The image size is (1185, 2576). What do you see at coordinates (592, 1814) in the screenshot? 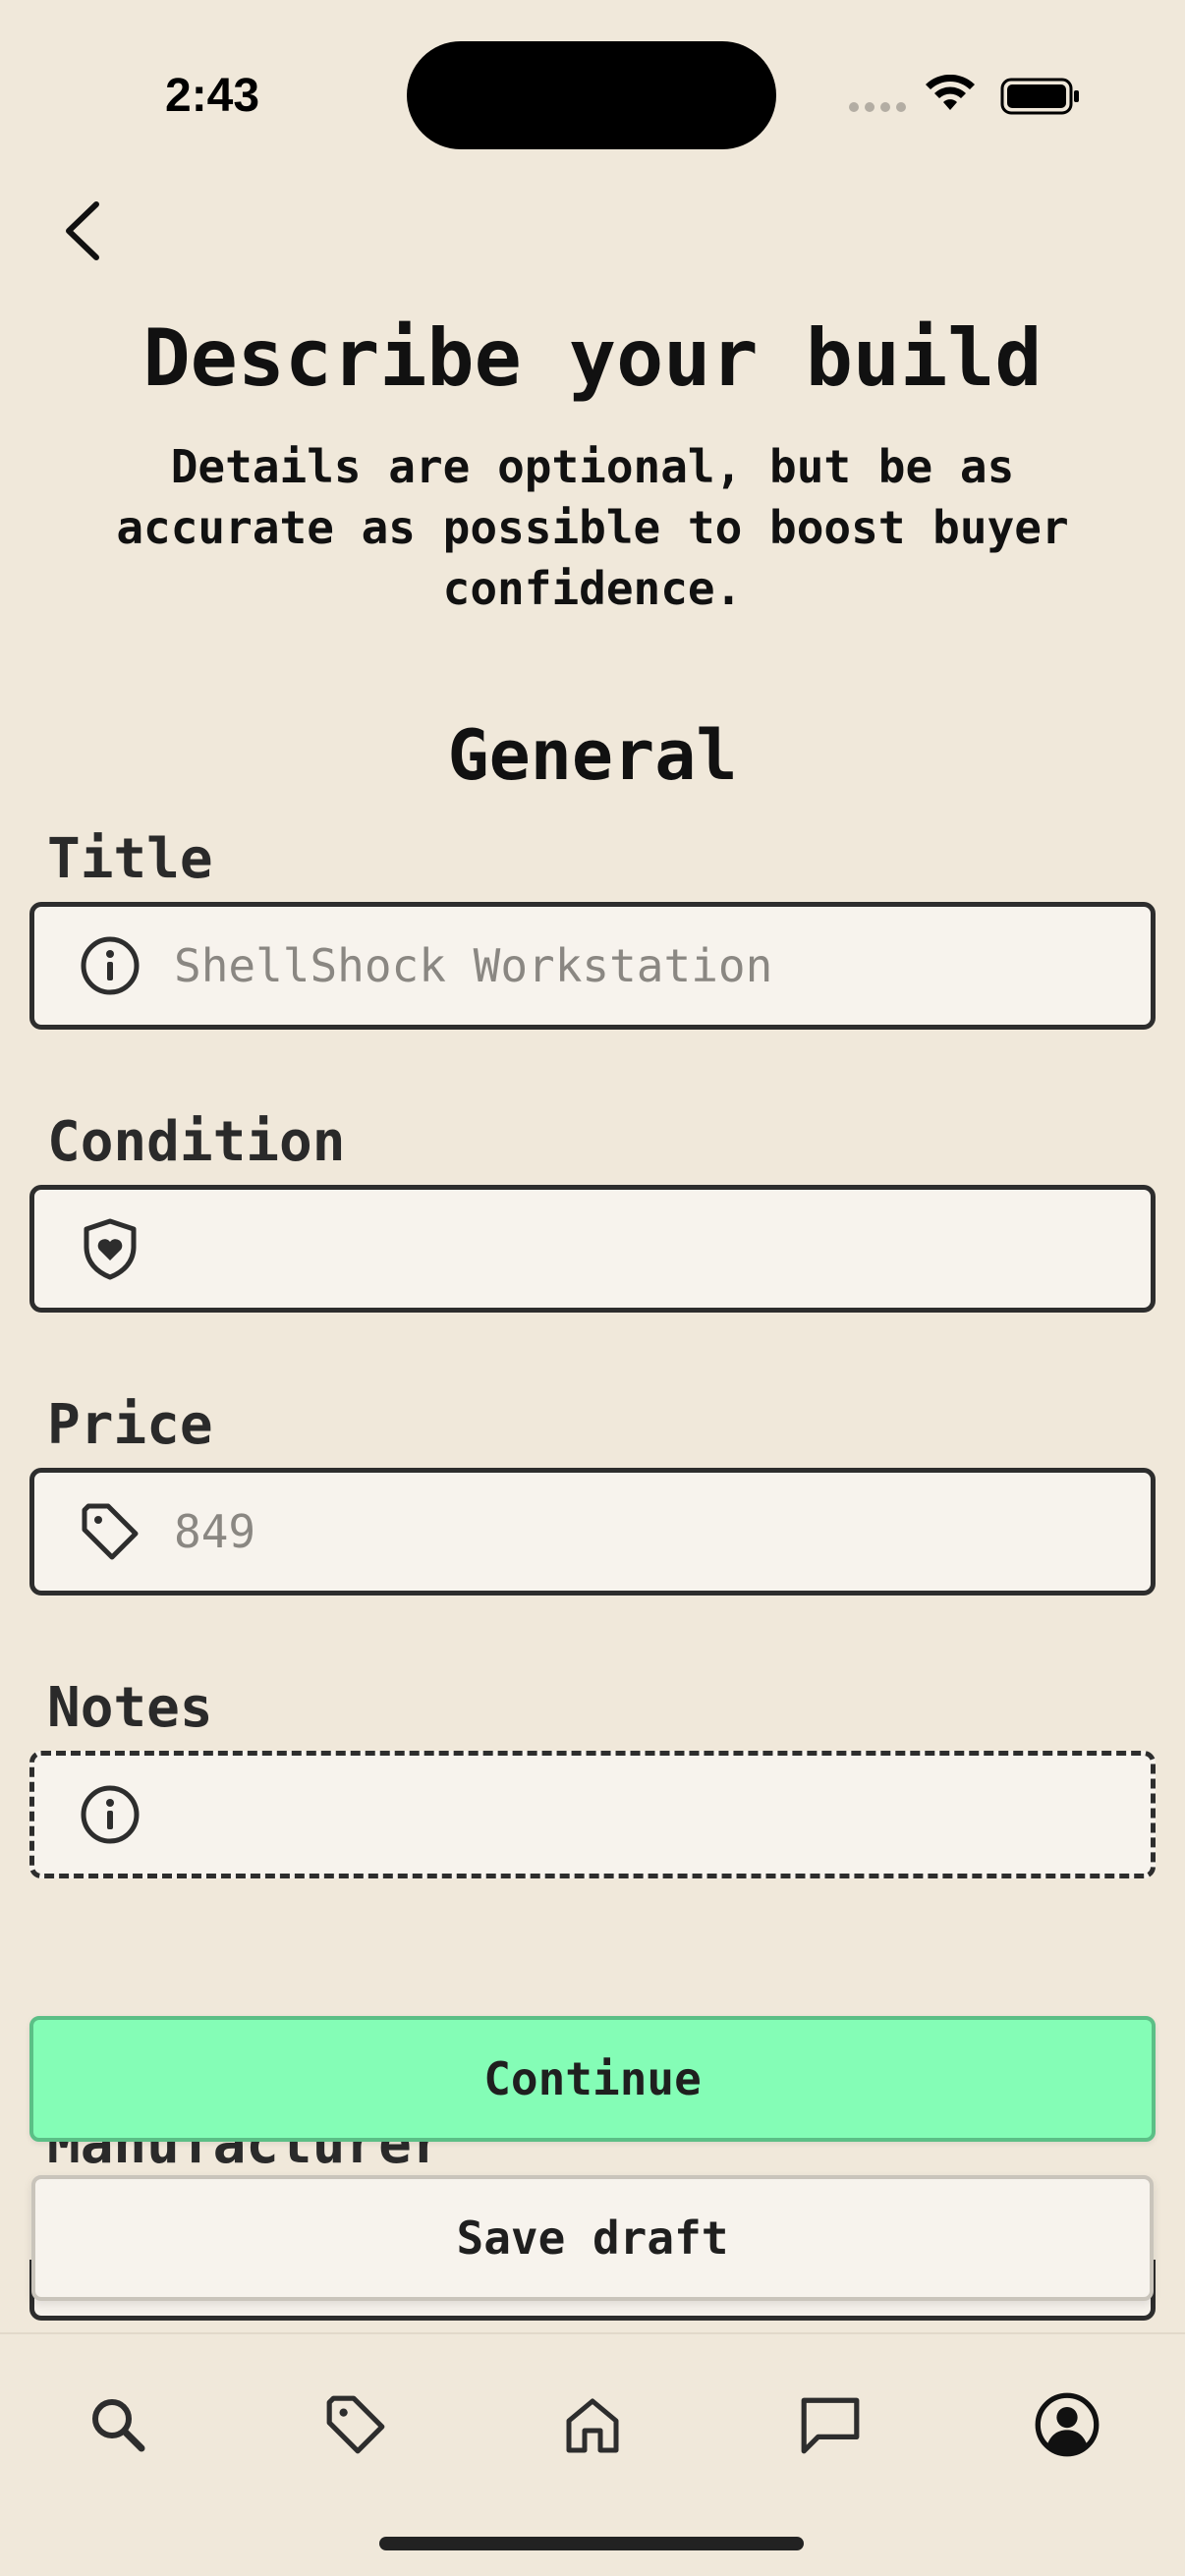
I see `notes-field` at bounding box center [592, 1814].